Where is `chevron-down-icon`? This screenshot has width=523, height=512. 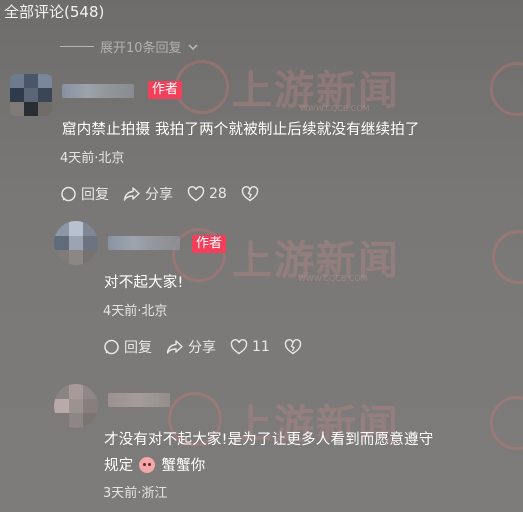
chevron-down-icon is located at coordinates (193, 46).